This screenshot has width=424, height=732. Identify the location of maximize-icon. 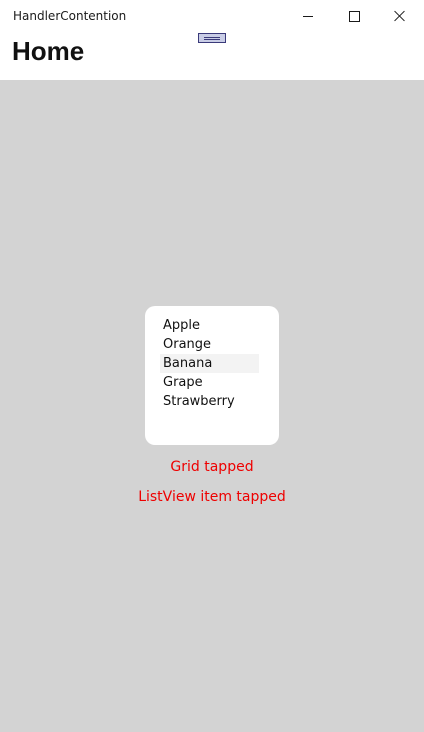
(354, 16).